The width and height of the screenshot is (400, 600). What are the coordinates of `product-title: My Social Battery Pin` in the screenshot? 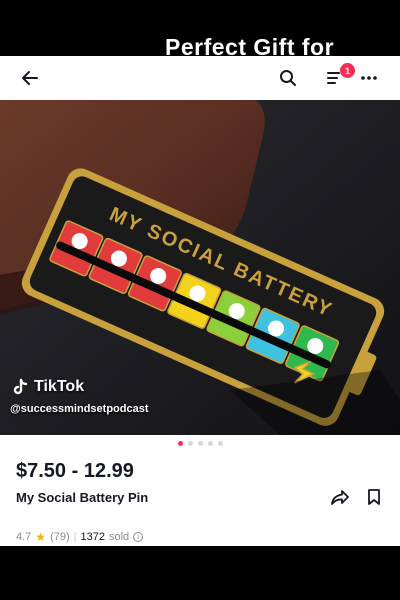 It's located at (82, 497).